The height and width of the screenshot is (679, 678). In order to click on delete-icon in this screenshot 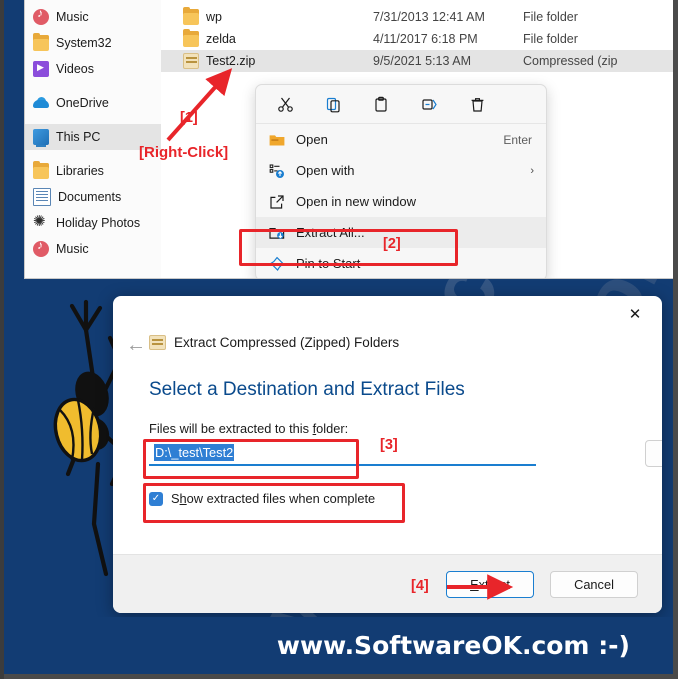, I will do `click(477, 104)`.